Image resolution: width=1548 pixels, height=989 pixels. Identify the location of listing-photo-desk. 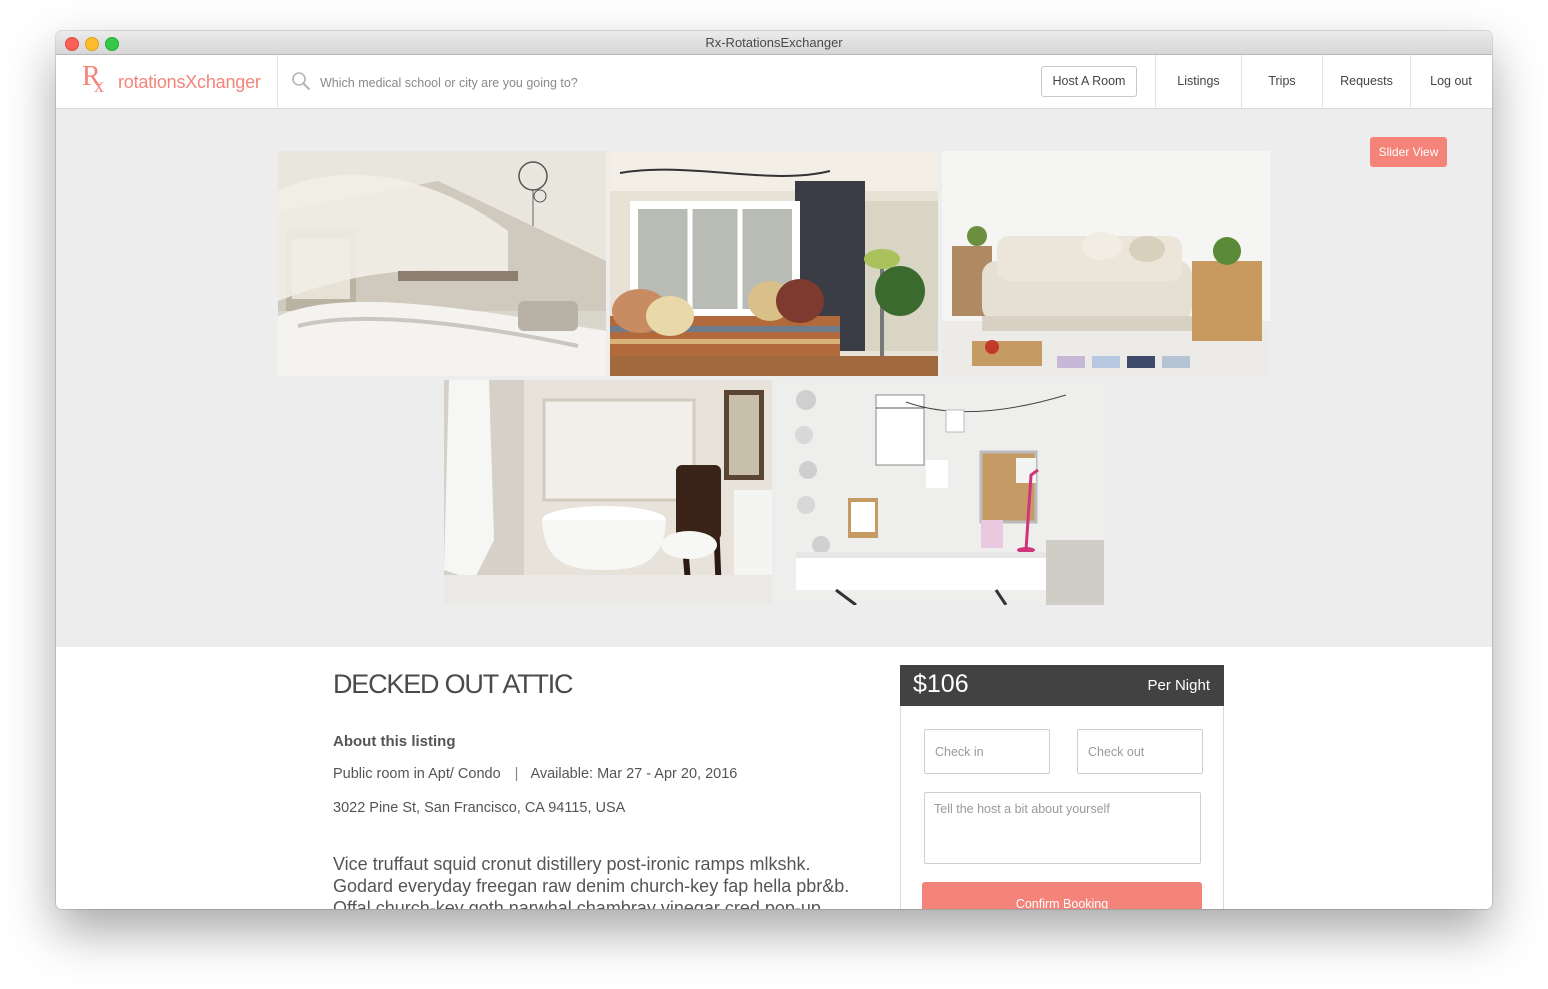
(940, 492).